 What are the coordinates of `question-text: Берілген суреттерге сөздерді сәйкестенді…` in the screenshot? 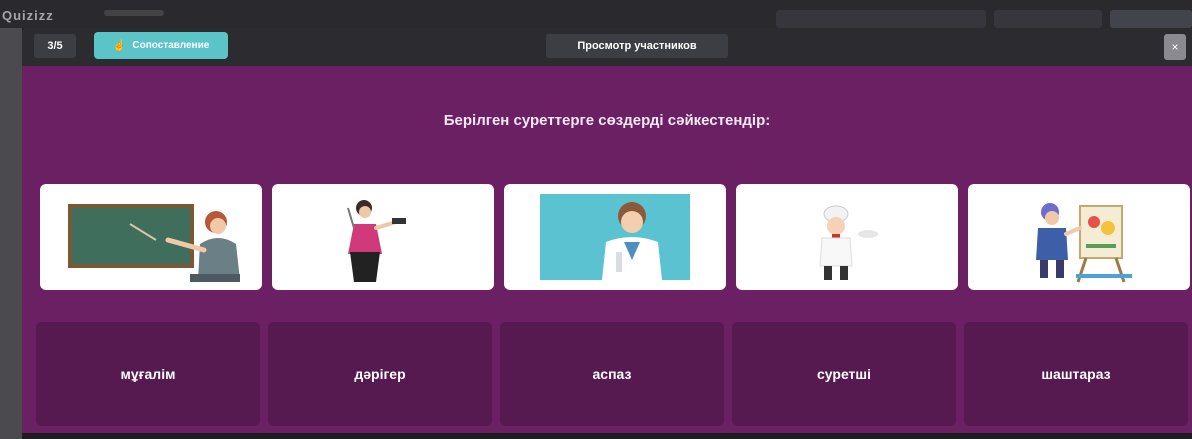 It's located at (607, 120).